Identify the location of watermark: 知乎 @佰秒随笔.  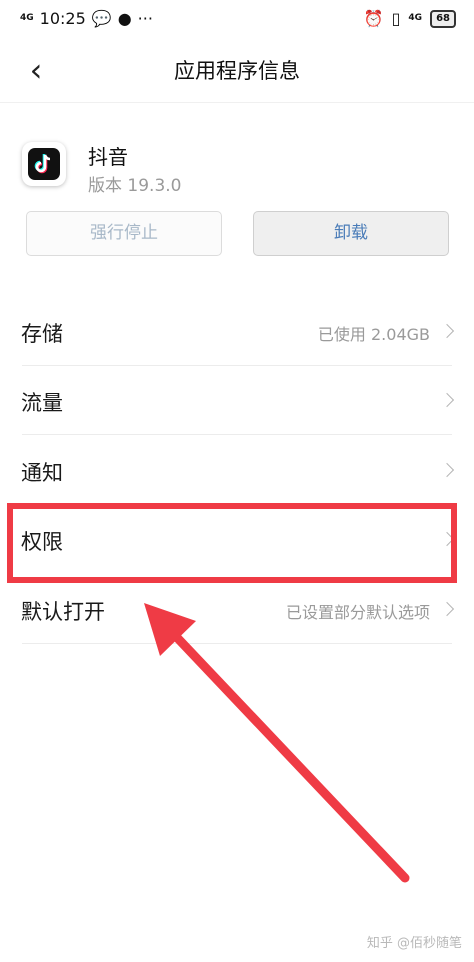
(414, 943).